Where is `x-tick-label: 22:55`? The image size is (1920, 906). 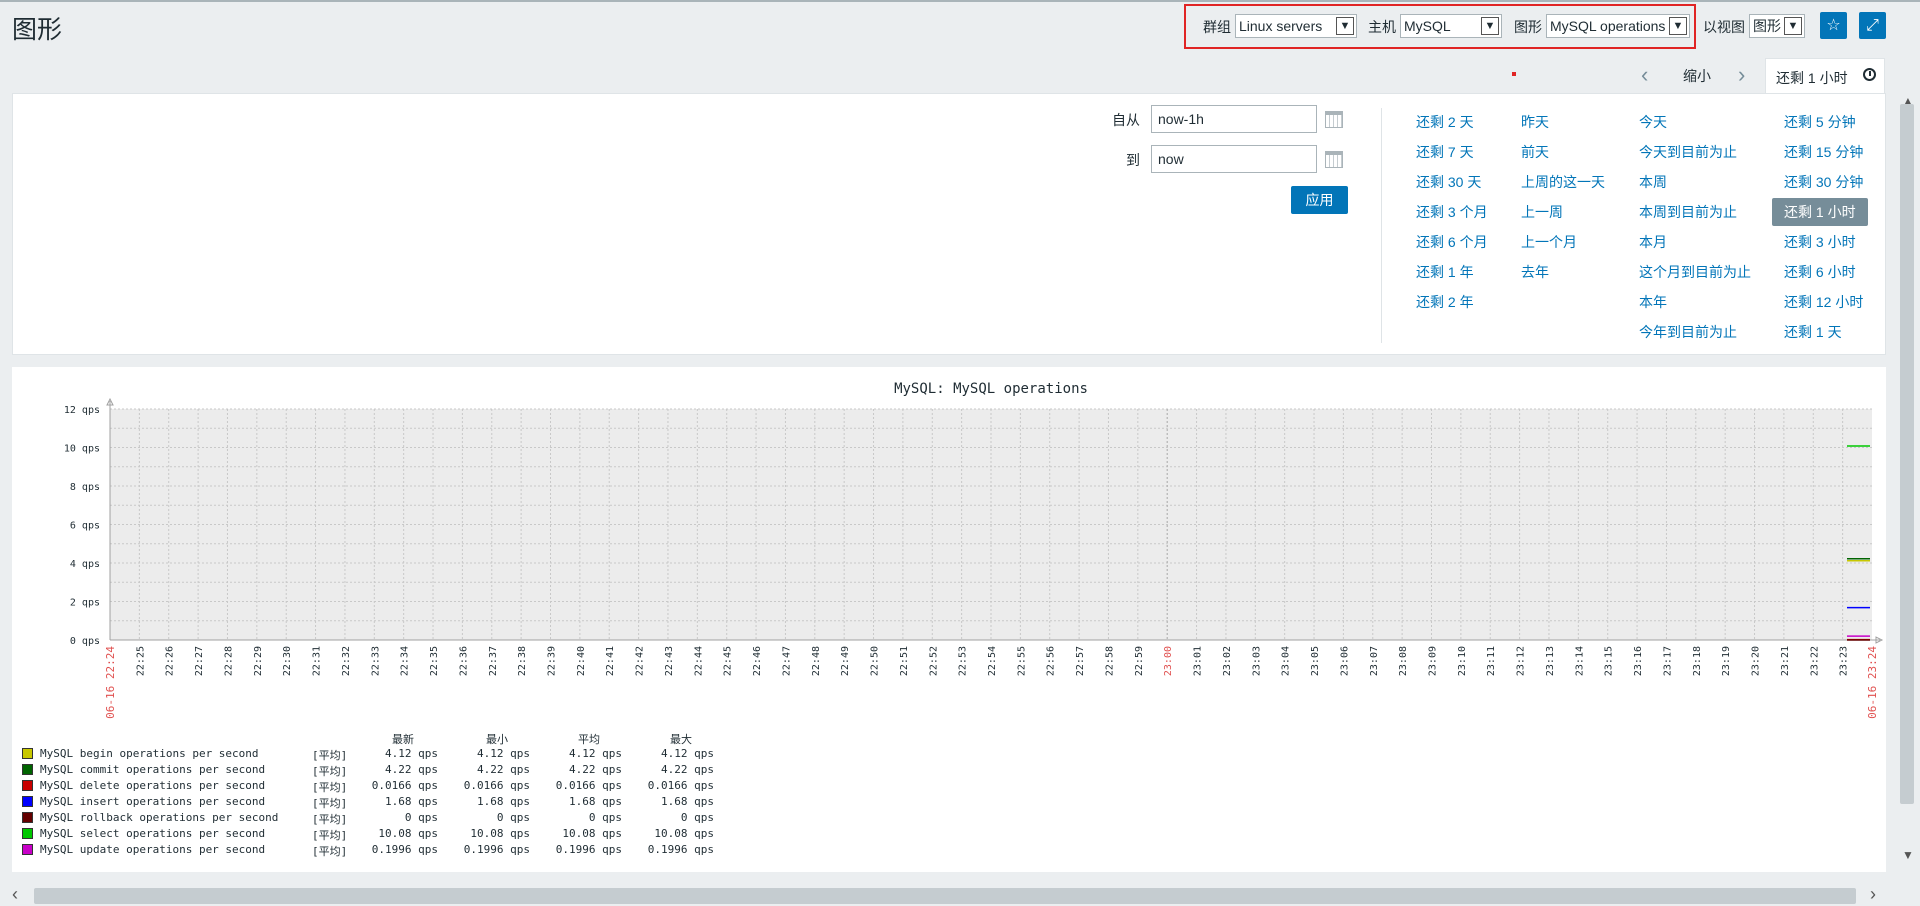 x-tick-label: 22:55 is located at coordinates (1021, 661).